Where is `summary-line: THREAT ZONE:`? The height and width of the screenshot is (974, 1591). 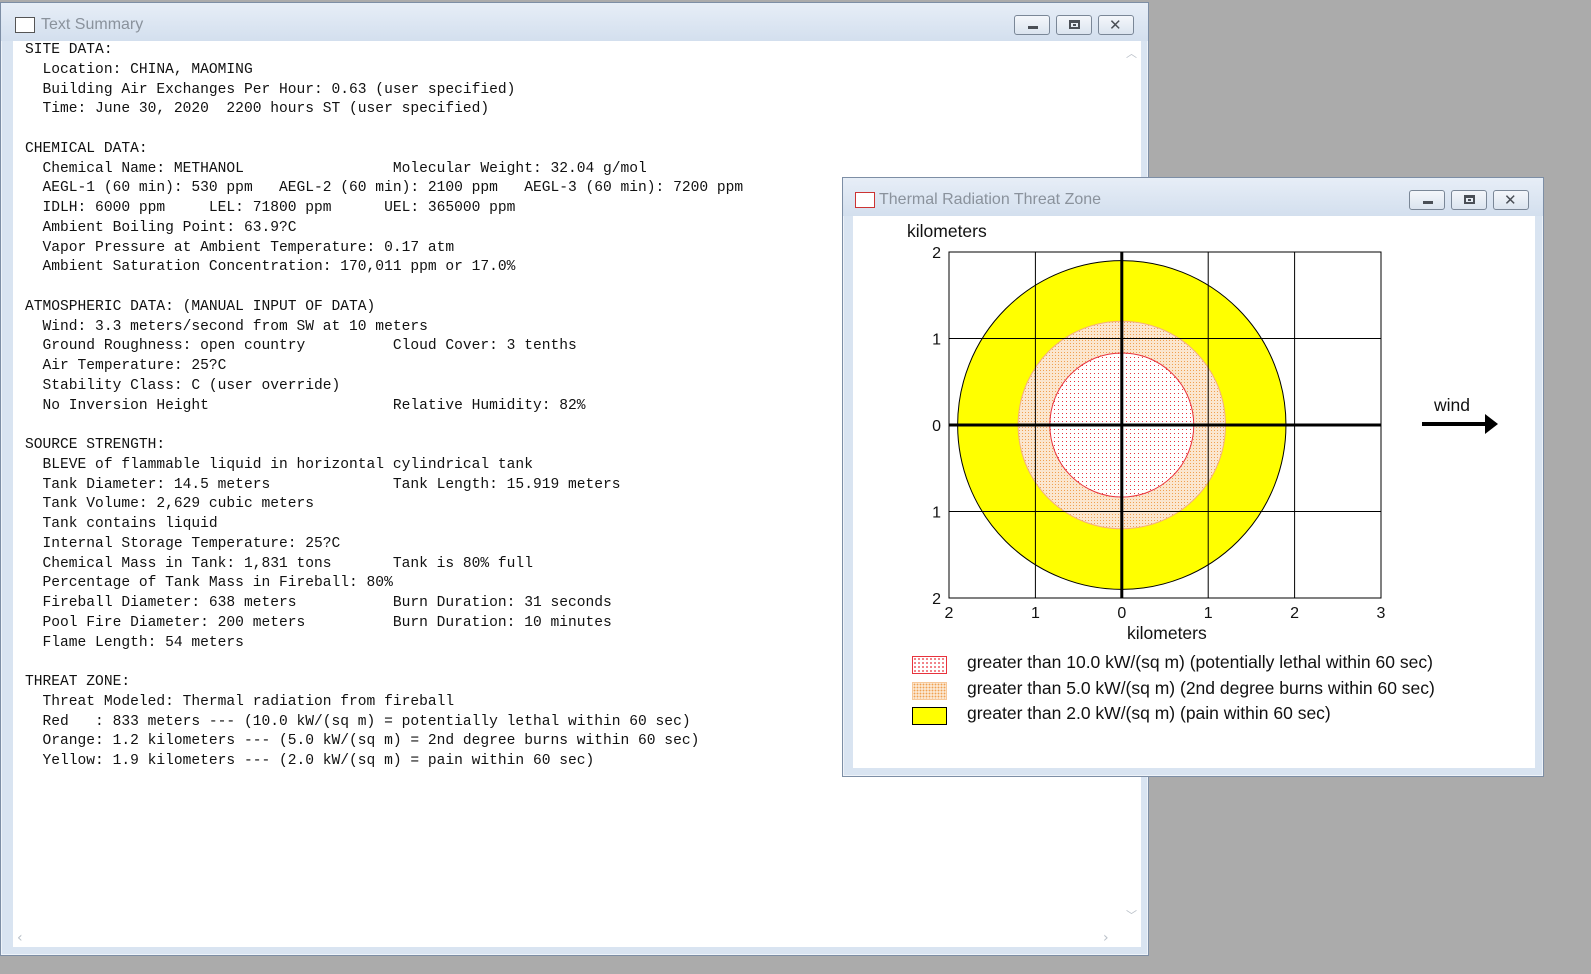
summary-line: THREAT ZONE: is located at coordinates (78, 682).